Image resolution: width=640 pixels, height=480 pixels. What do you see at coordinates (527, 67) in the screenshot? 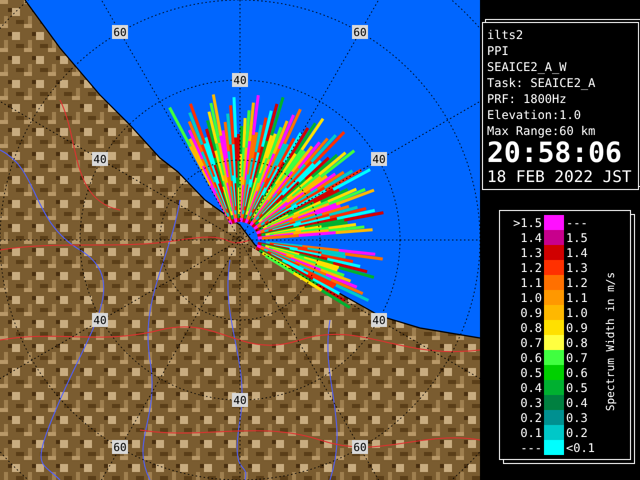
I see `info-line: SEAICE2_A_W` at bounding box center [527, 67].